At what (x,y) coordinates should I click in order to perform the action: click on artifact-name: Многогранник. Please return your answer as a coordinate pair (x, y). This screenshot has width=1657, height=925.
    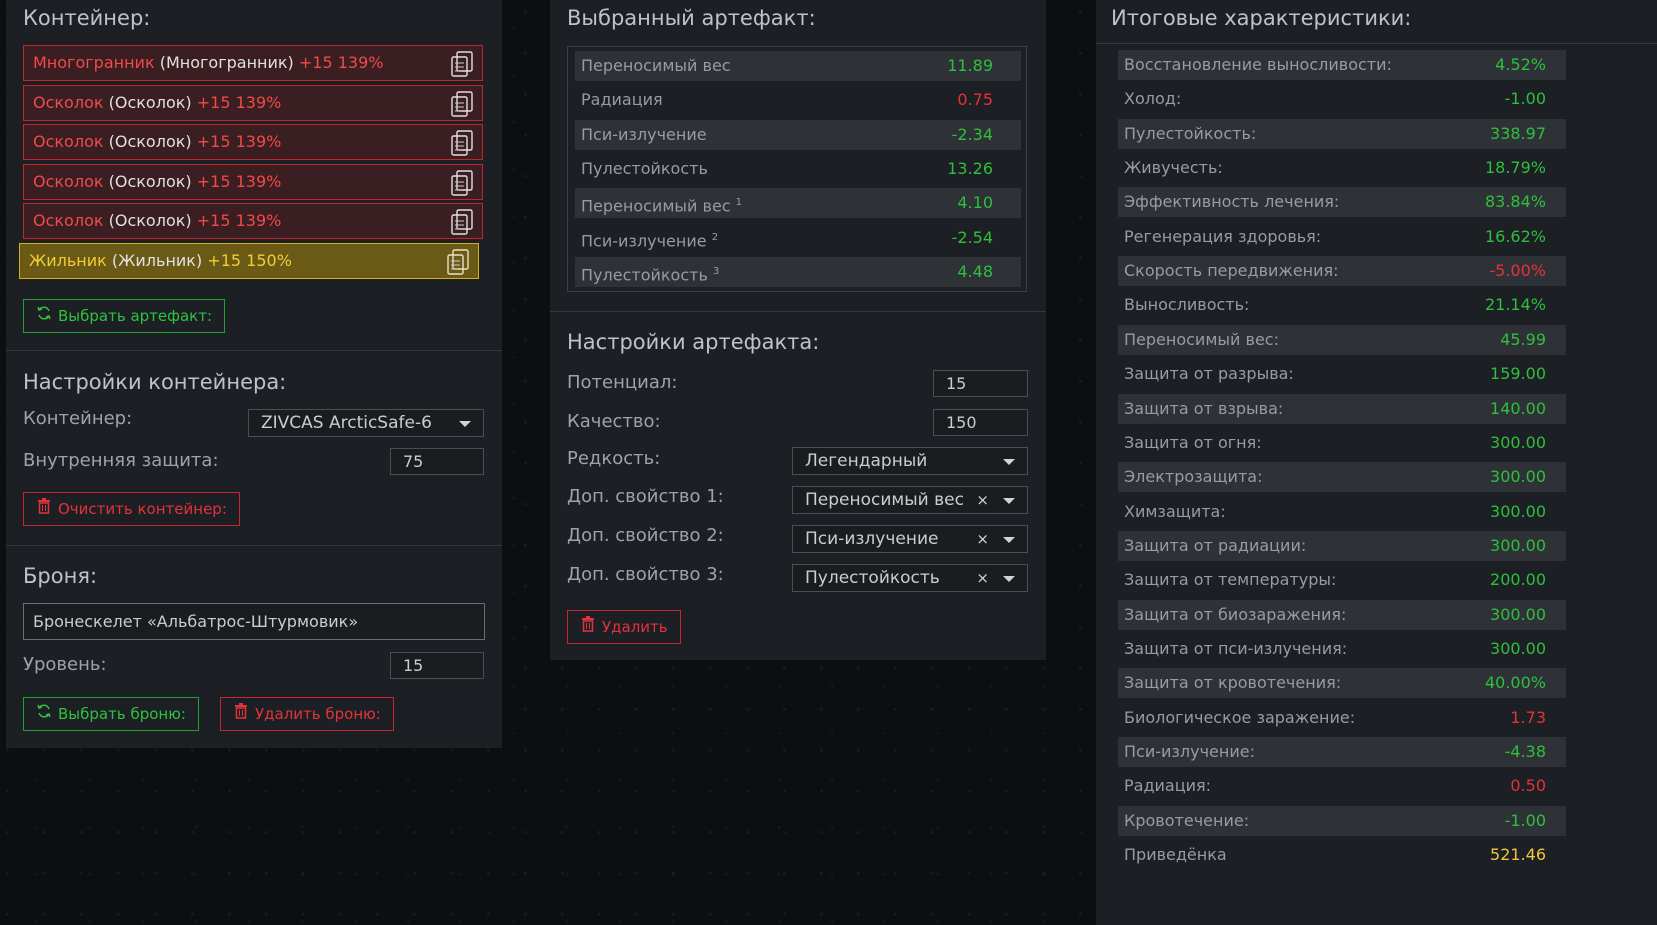
    Looking at the image, I should click on (94, 62).